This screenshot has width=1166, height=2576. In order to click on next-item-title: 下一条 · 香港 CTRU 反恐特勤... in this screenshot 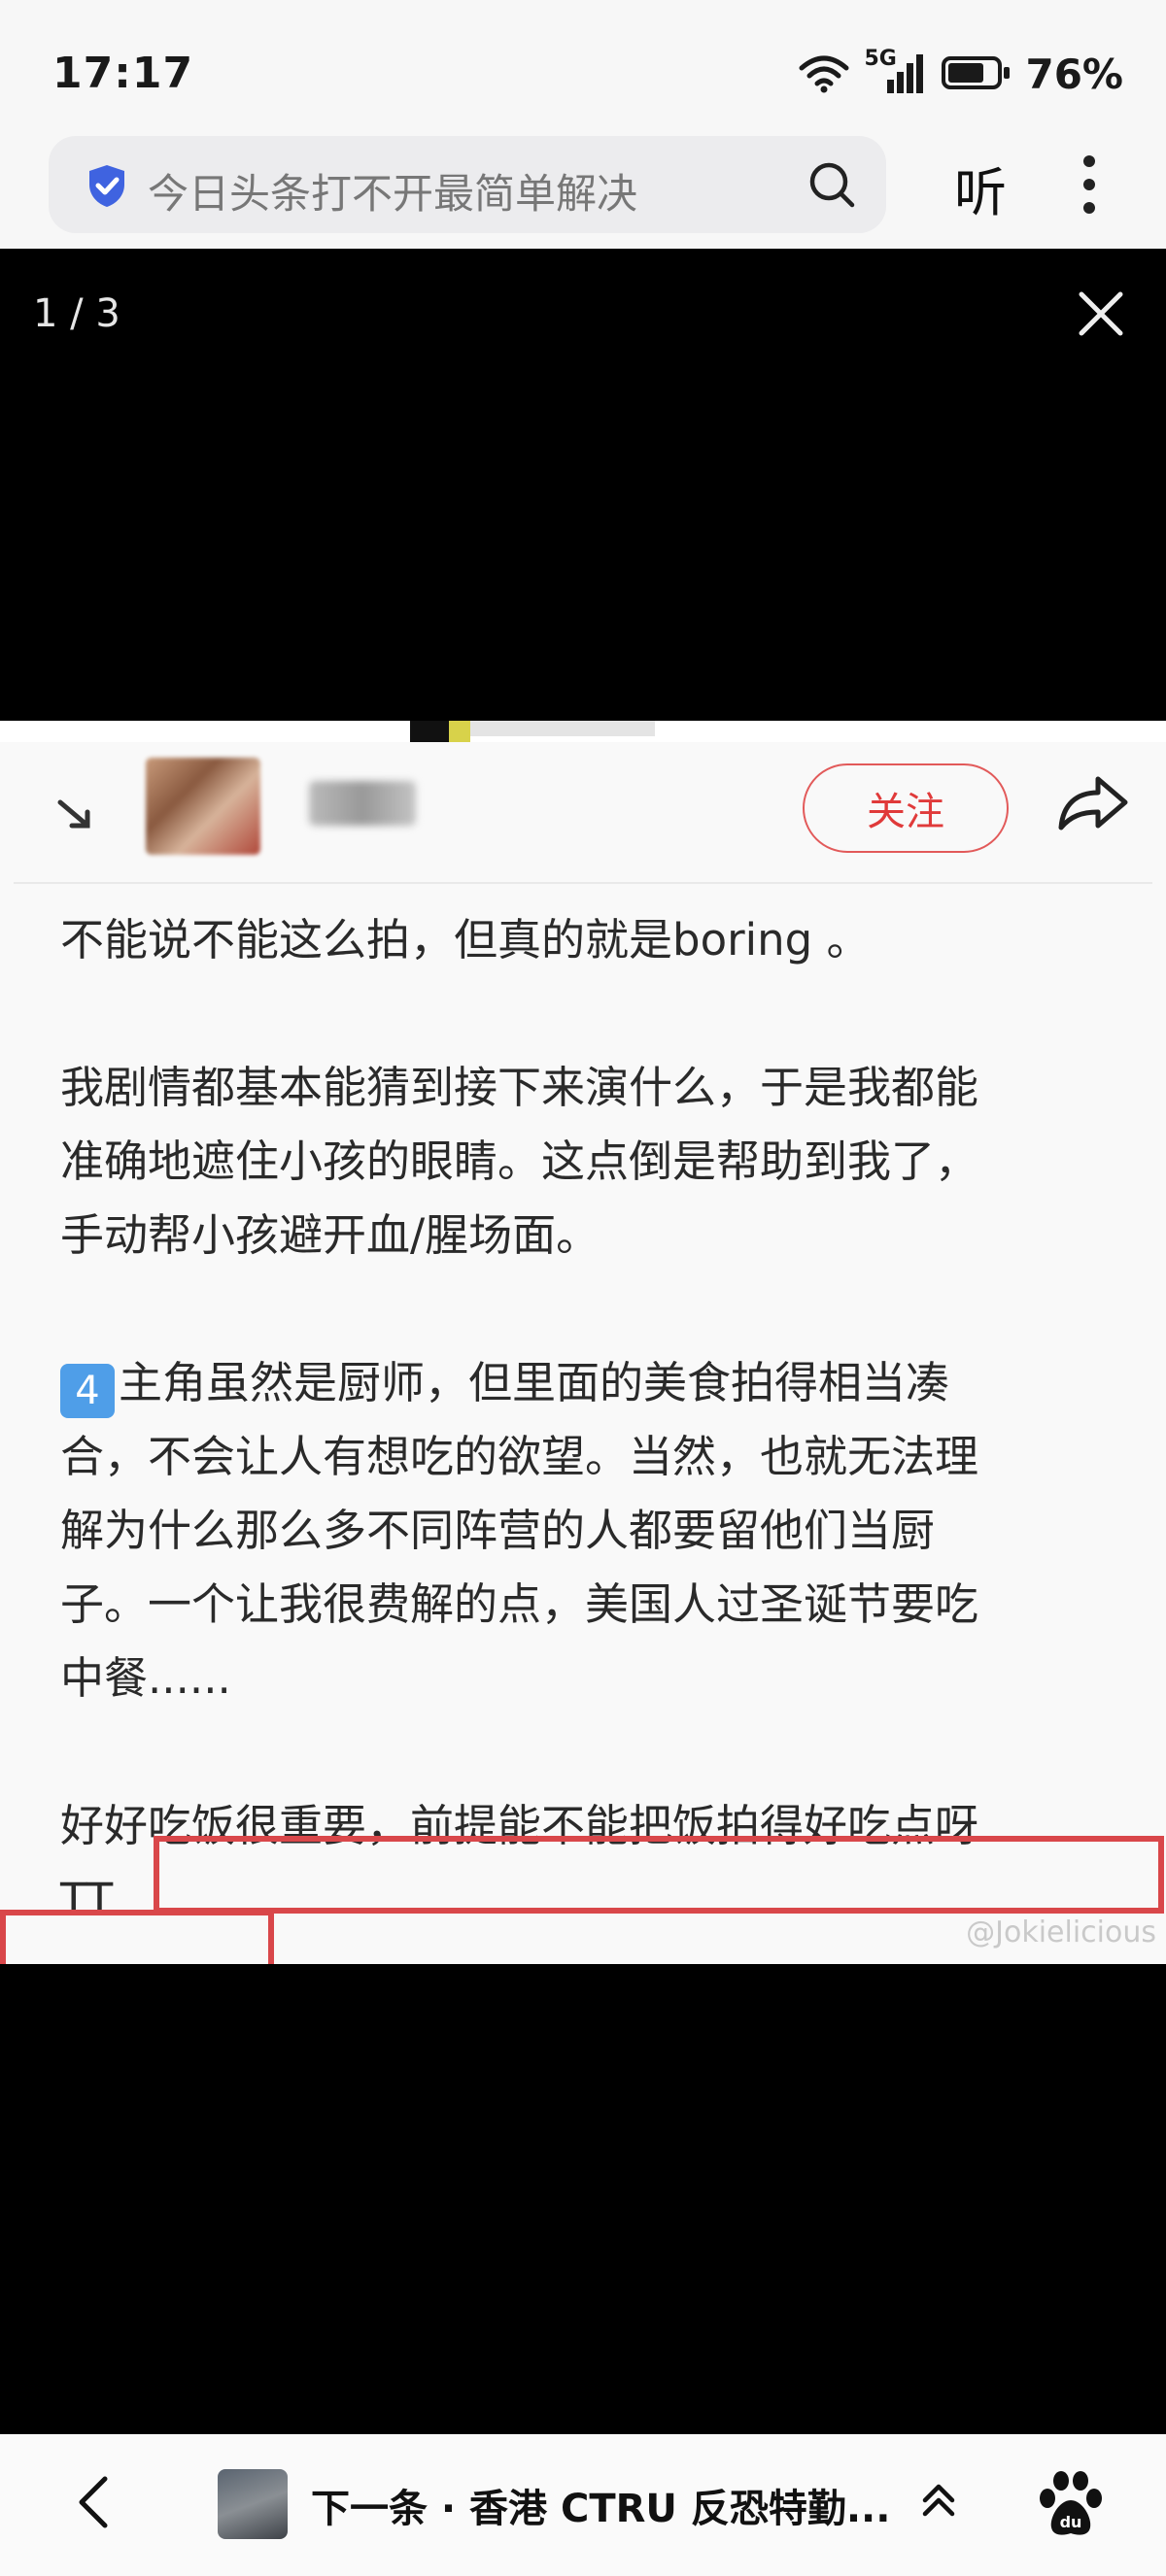, I will do `click(600, 2505)`.